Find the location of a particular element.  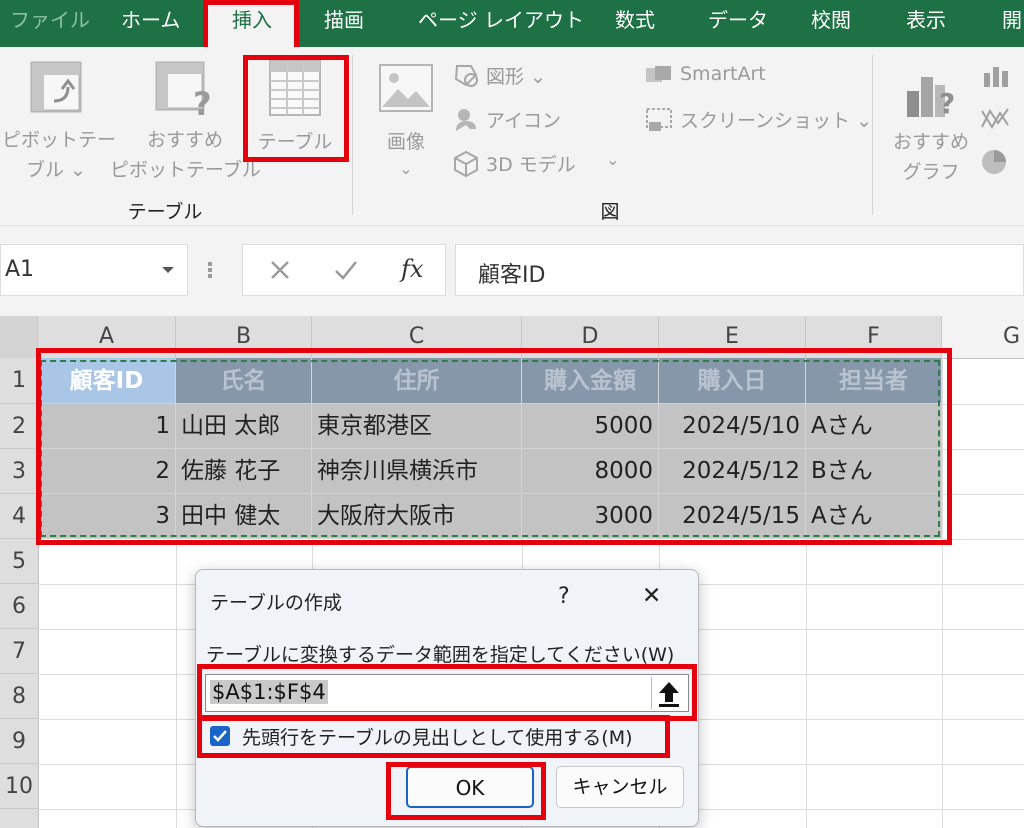

cell-b4: 田中 健太 is located at coordinates (244, 516).